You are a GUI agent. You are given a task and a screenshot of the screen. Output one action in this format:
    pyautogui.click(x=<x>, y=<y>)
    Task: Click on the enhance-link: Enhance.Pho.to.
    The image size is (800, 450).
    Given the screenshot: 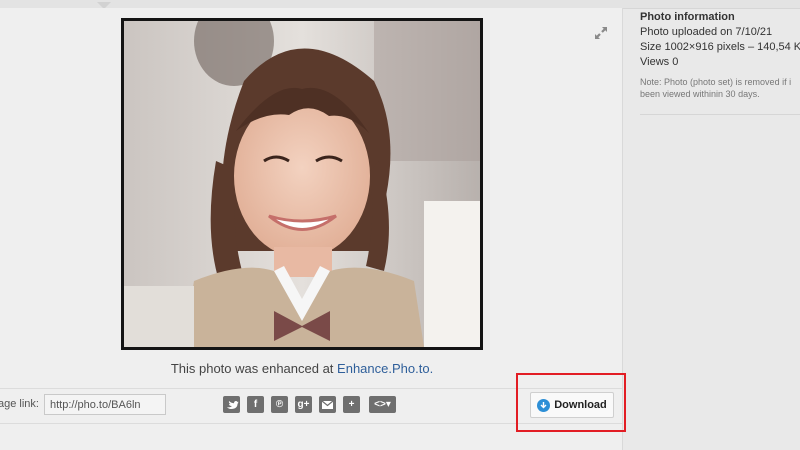 What is the action you would take?
    pyautogui.click(x=385, y=368)
    